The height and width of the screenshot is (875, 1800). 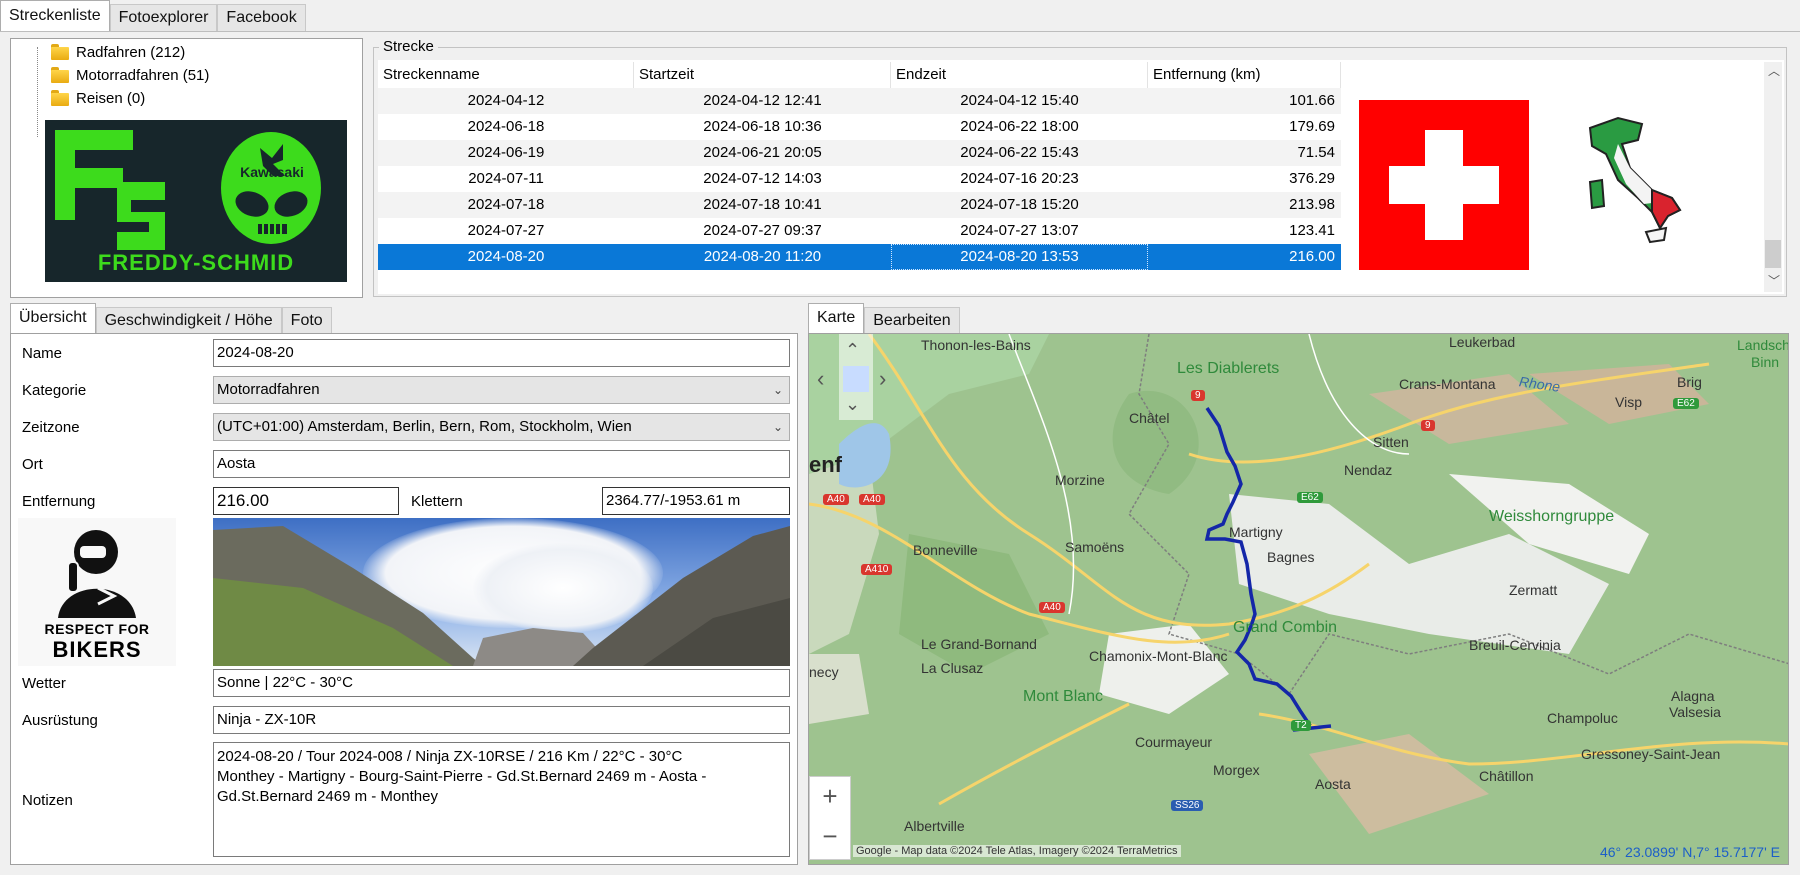 I want to click on tab-fotoexplorer: Fotoexplorer, so click(x=163, y=18).